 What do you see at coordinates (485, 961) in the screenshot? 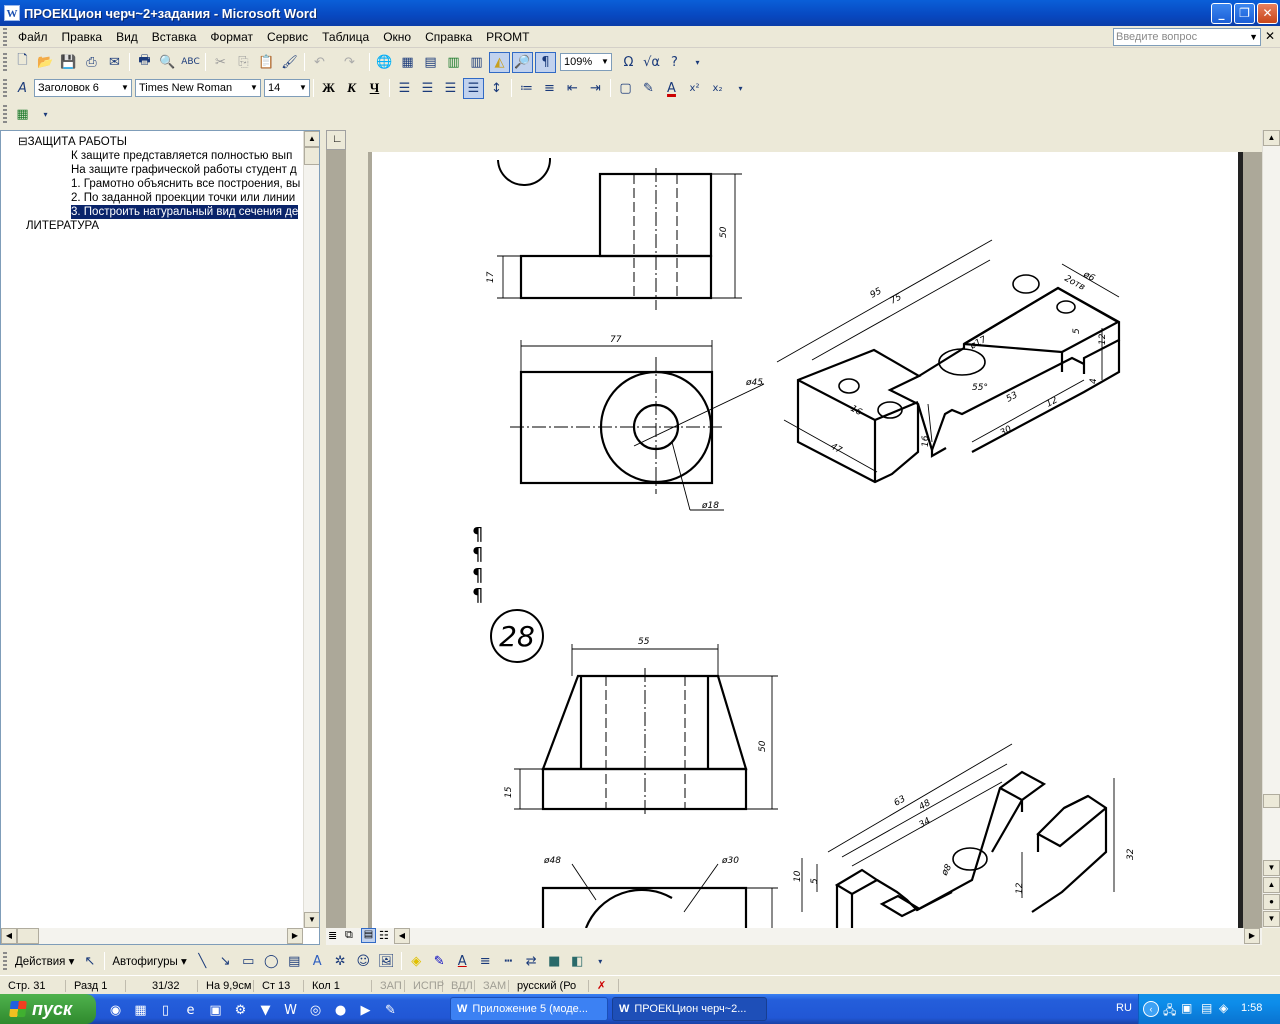
I see `line-style-icon: ≡` at bounding box center [485, 961].